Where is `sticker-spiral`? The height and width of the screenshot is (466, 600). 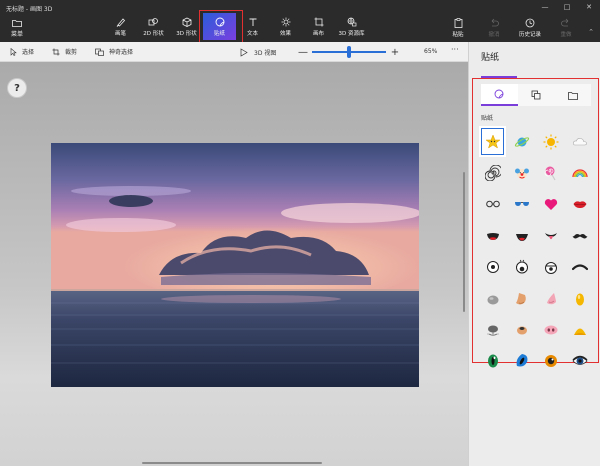
sticker-spiral is located at coordinates (492, 172).